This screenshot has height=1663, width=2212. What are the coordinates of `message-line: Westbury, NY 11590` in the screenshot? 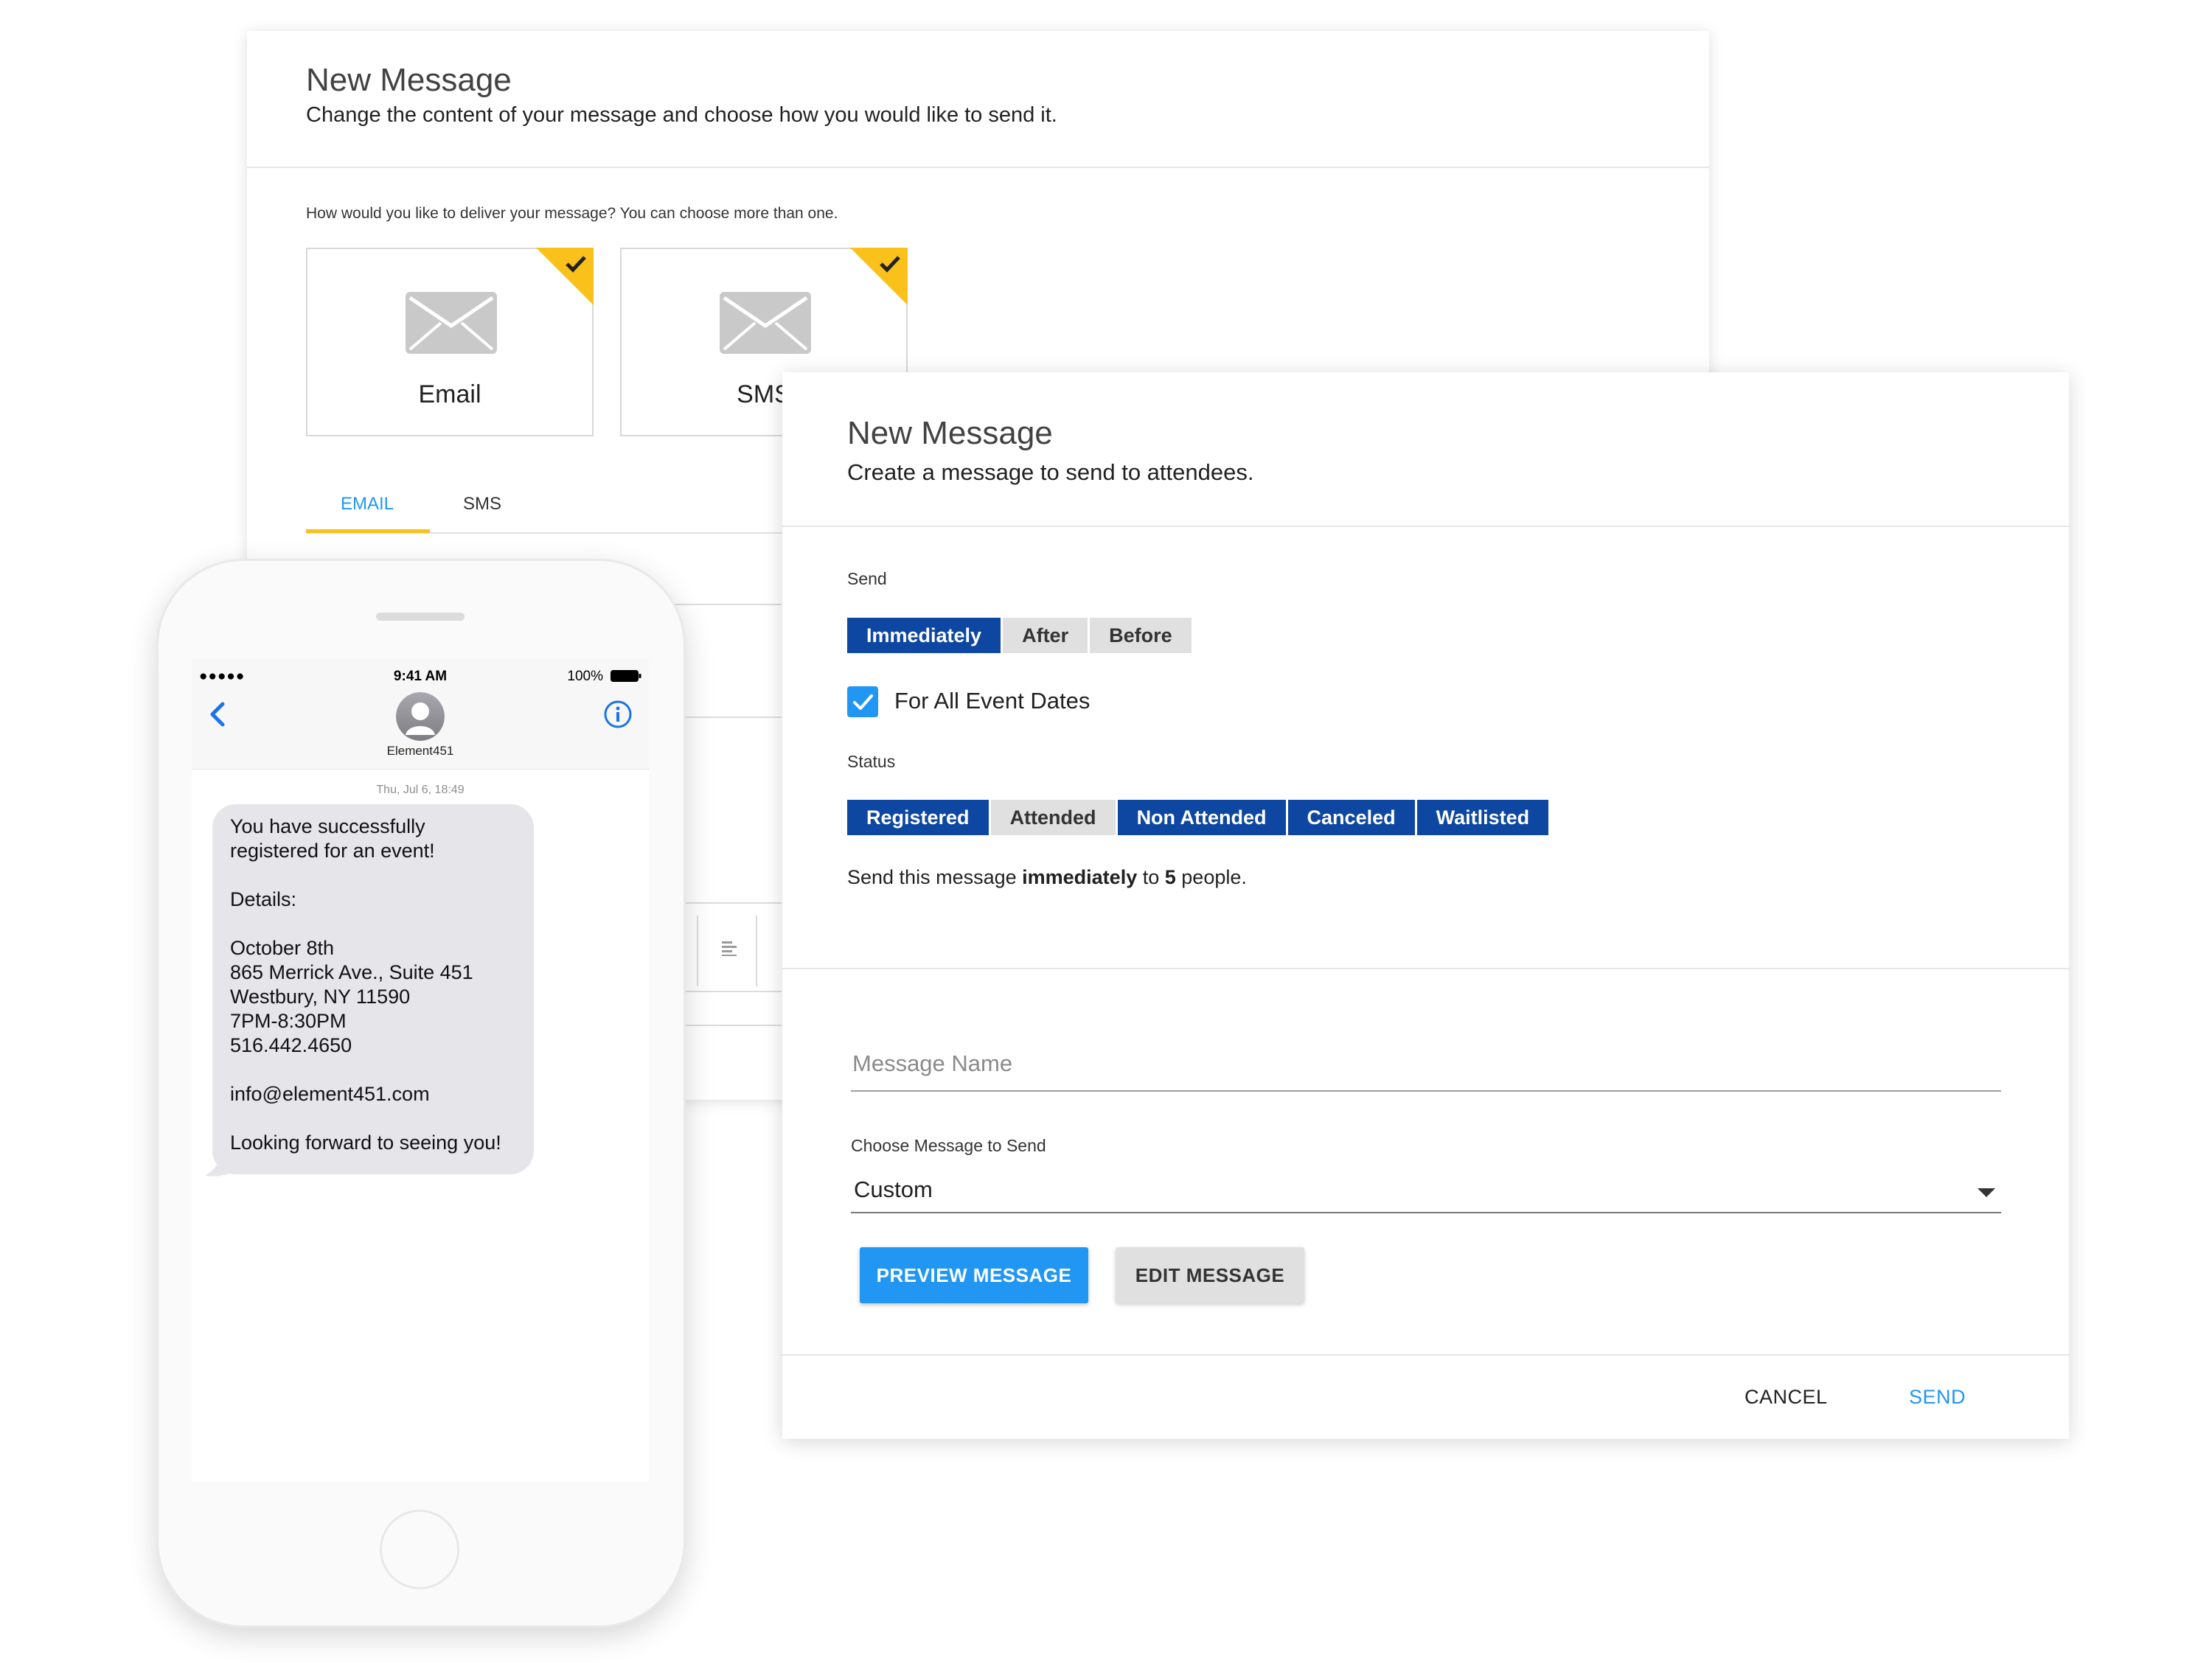 It's located at (320, 997).